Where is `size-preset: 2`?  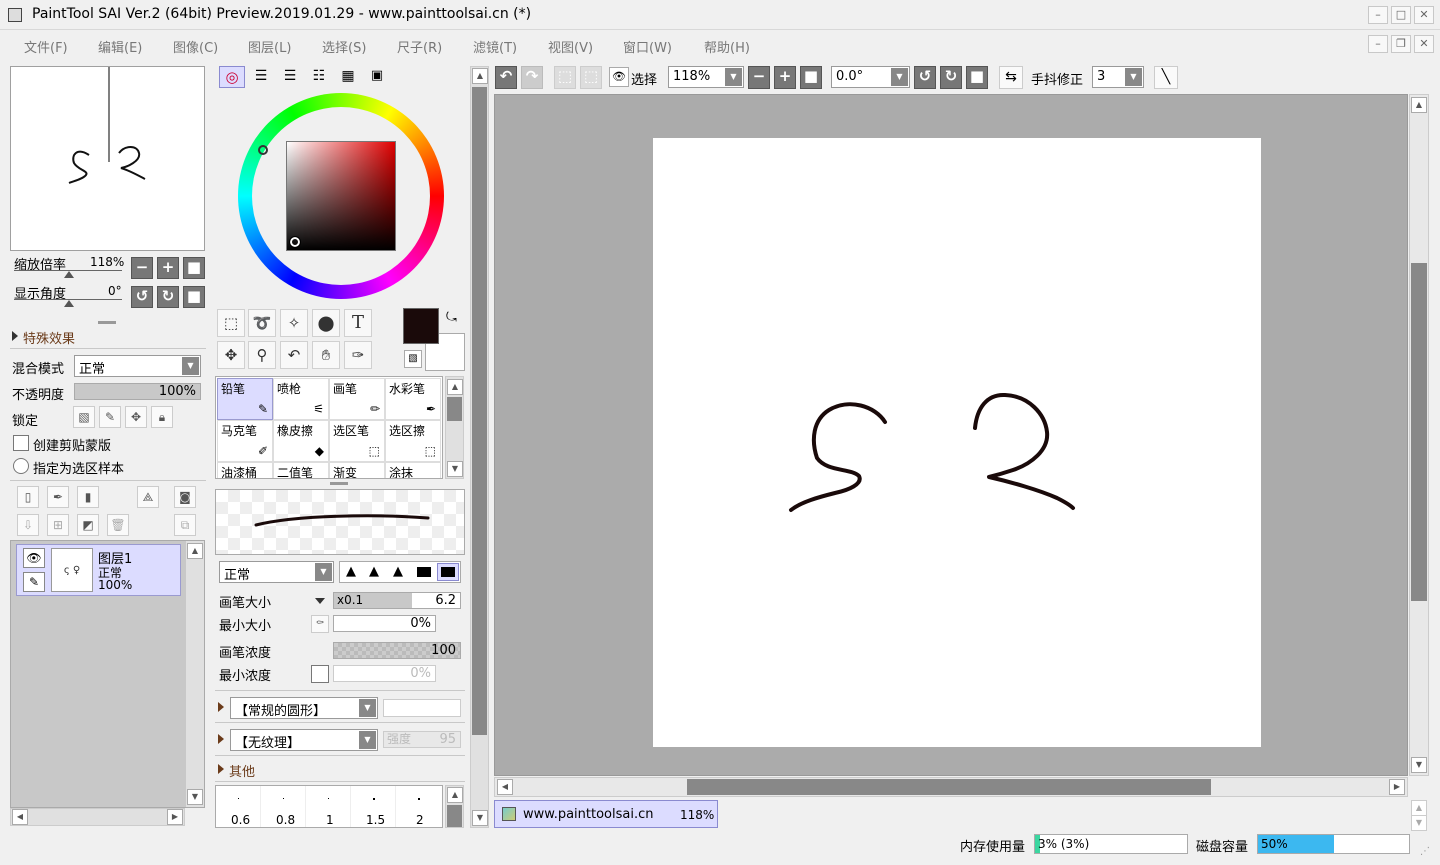 size-preset: 2 is located at coordinates (418, 806).